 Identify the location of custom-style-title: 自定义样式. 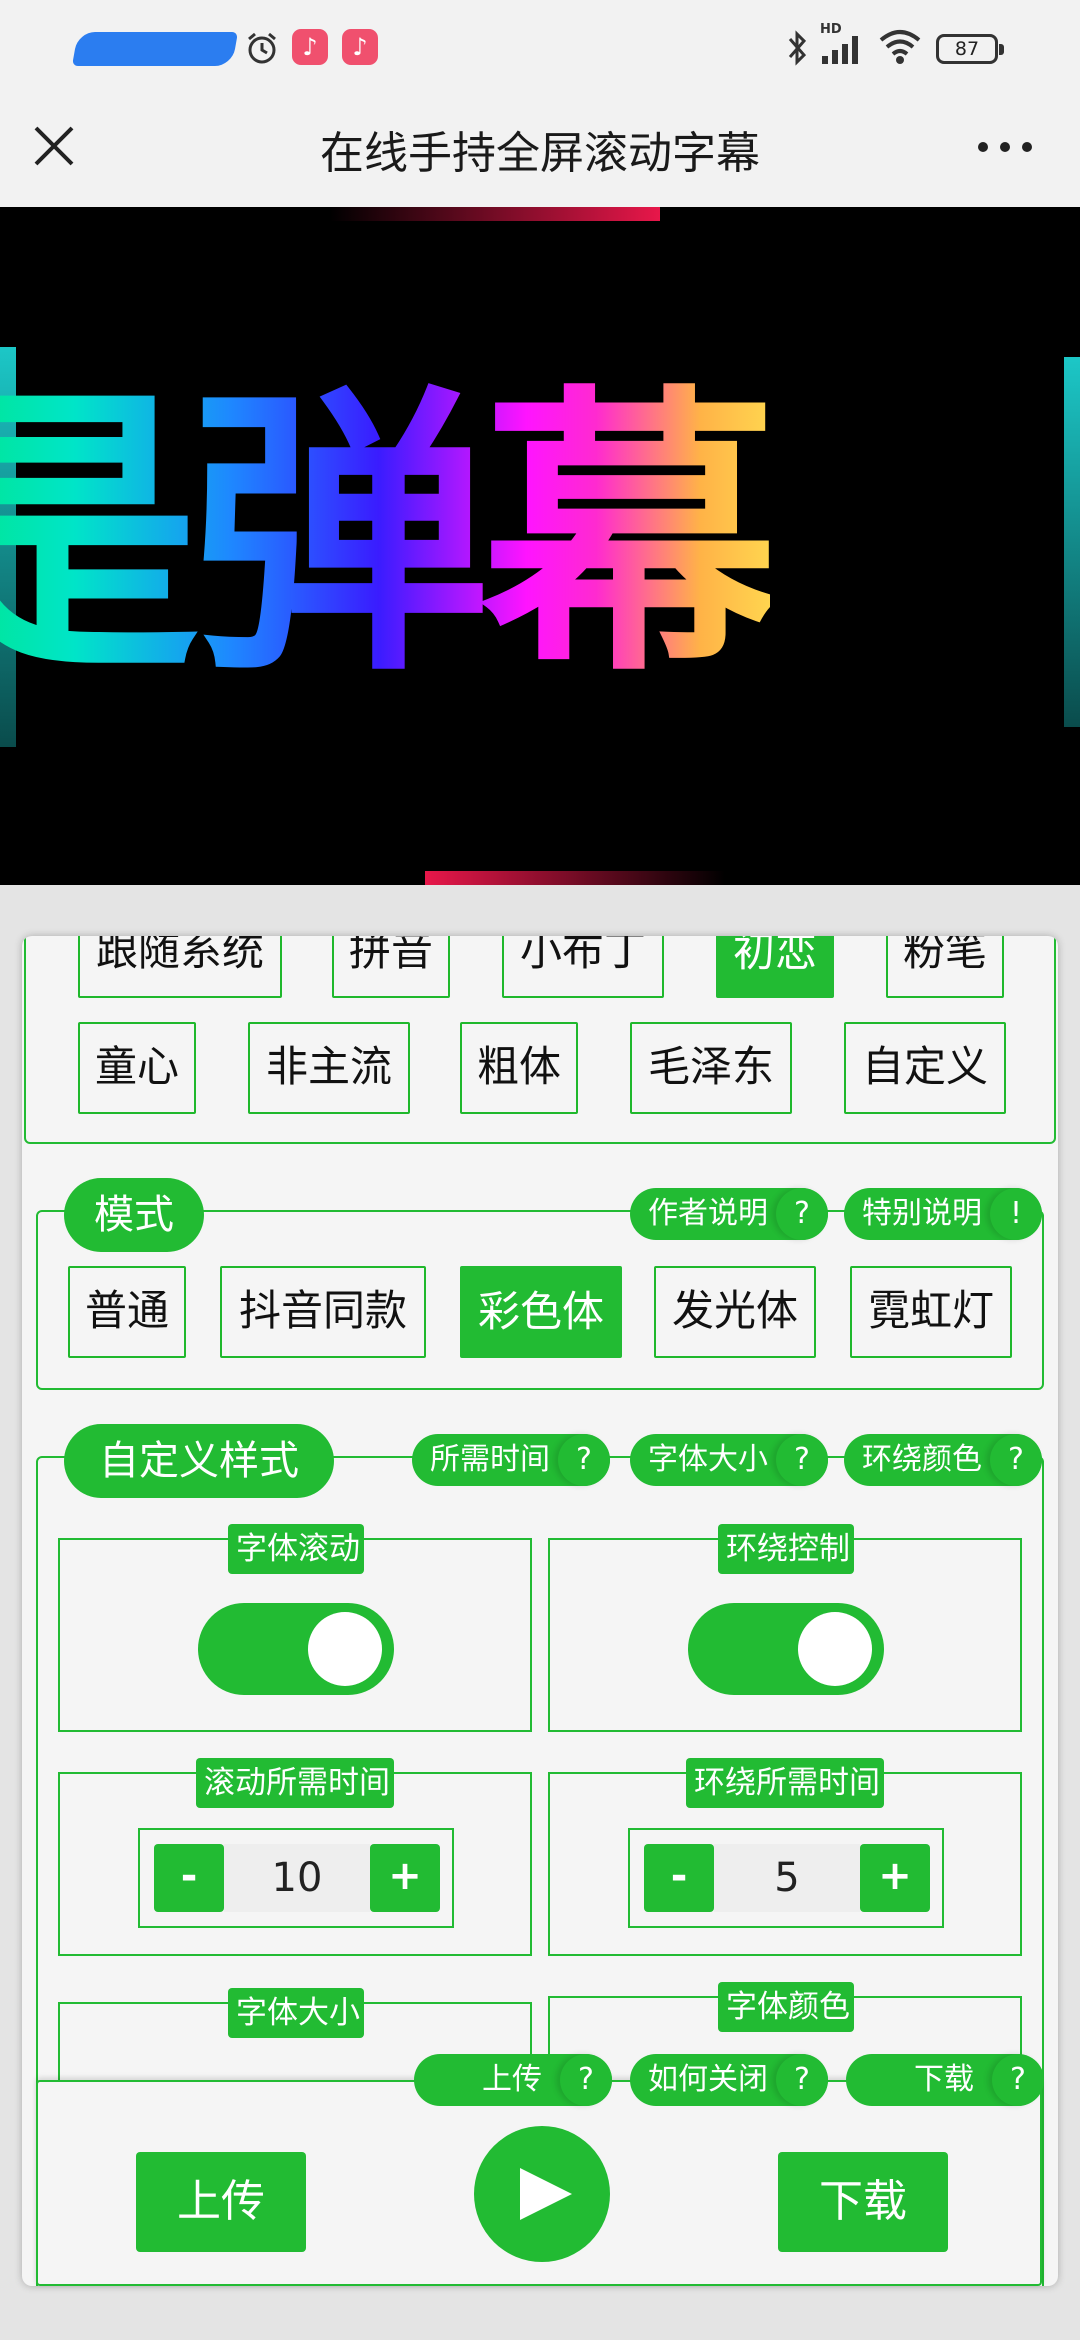
(199, 1461).